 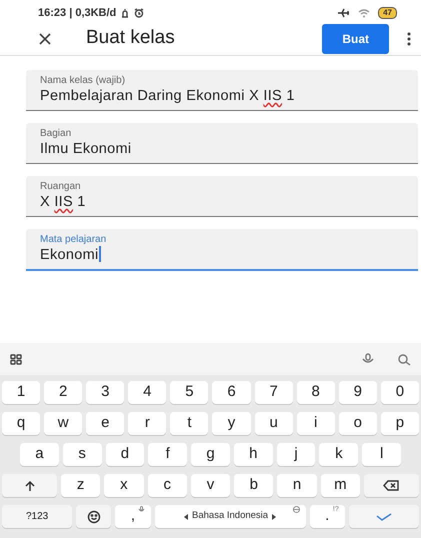 I want to click on key: 6, so click(x=231, y=392).